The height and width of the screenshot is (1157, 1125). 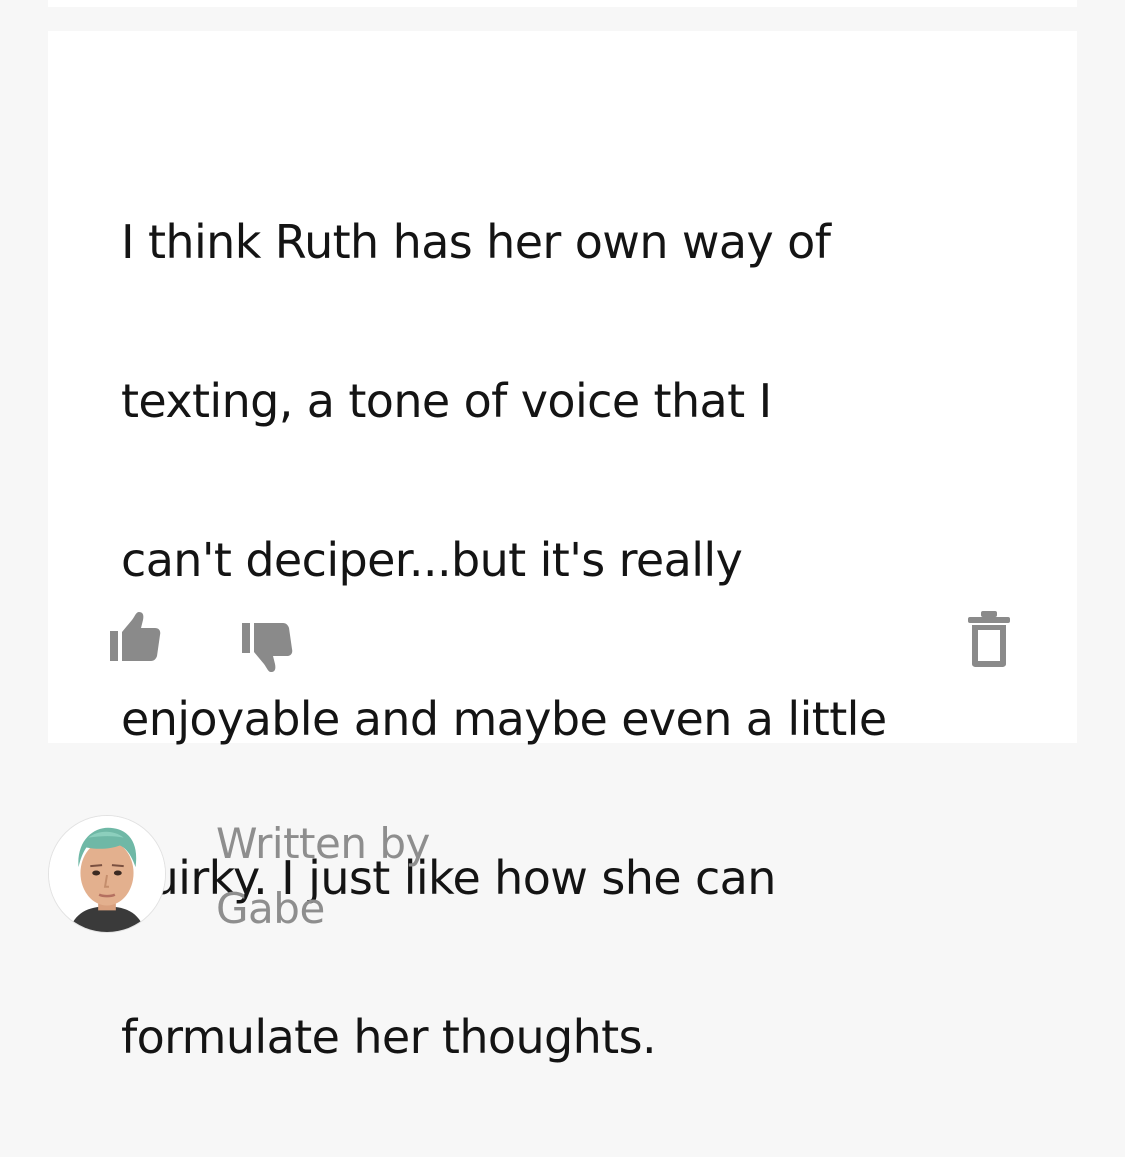 What do you see at coordinates (446, 400) in the screenshot?
I see `review-text-line: texting, a tone of voice that I` at bounding box center [446, 400].